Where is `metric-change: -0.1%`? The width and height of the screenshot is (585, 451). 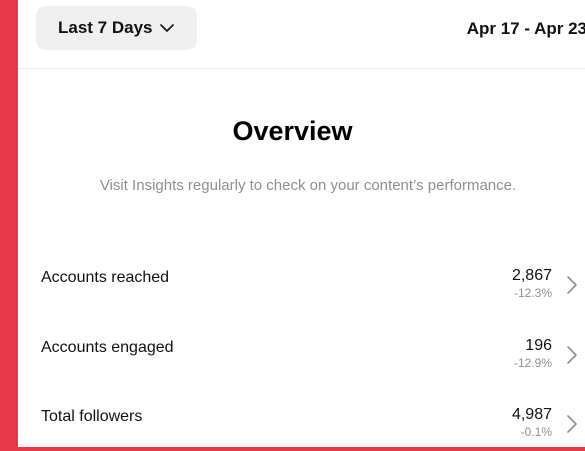
metric-change: -0.1% is located at coordinates (536, 432).